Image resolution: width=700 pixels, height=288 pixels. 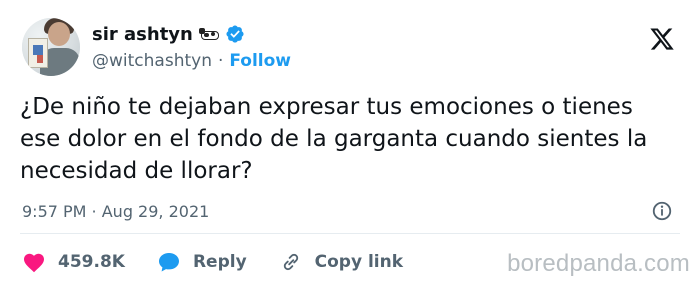 What do you see at coordinates (598, 263) in the screenshot?
I see `watermark: boredpanda.com` at bounding box center [598, 263].